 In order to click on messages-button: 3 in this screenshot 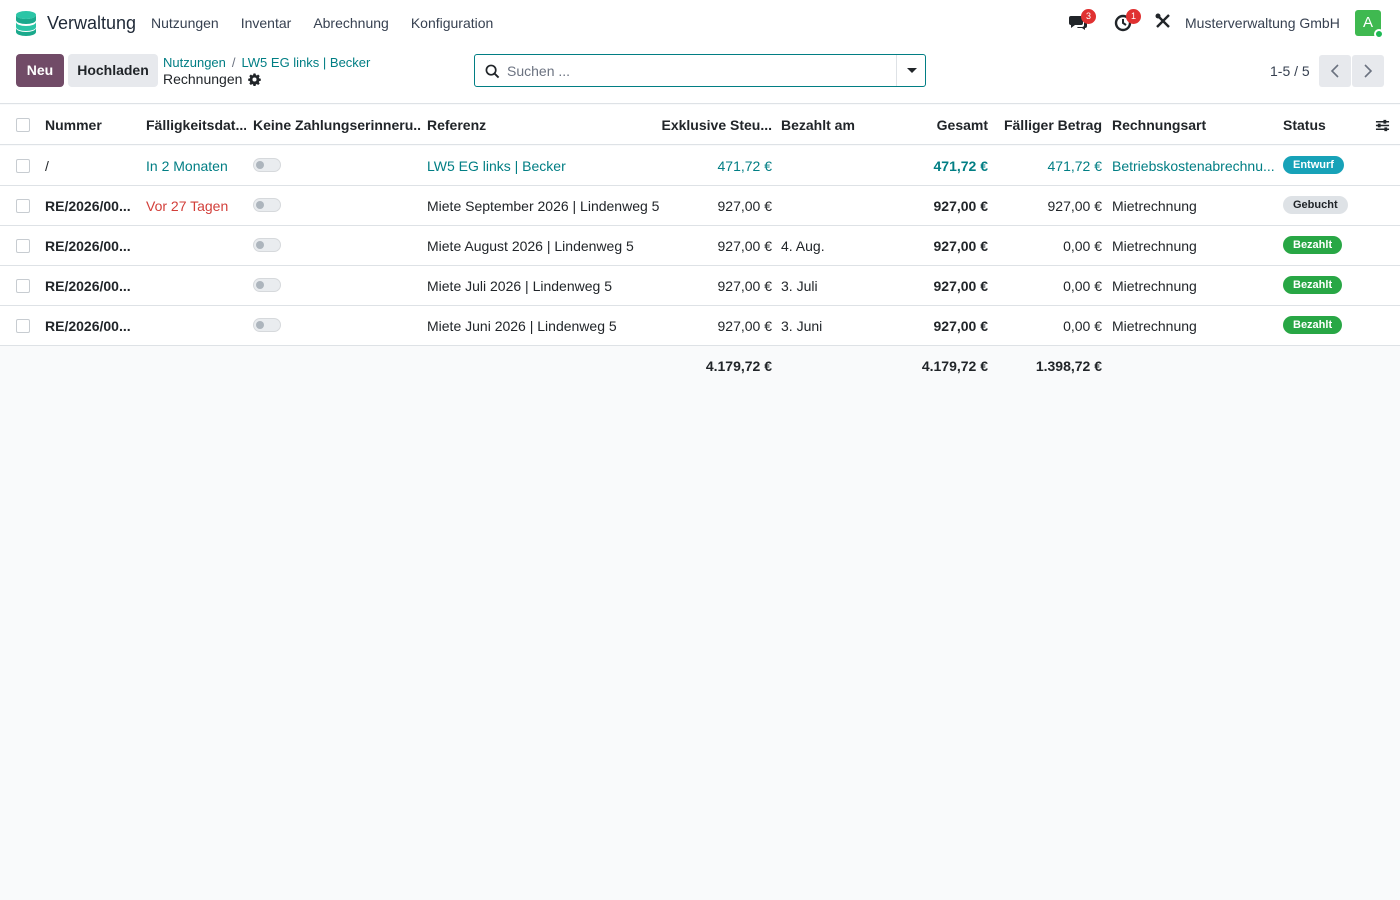, I will do `click(1082, 21)`.